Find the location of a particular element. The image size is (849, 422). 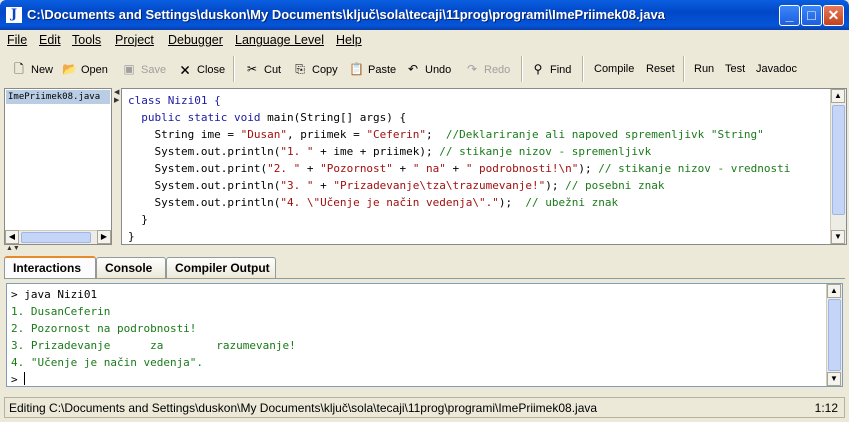

code-line: , priimek = is located at coordinates (326, 134).